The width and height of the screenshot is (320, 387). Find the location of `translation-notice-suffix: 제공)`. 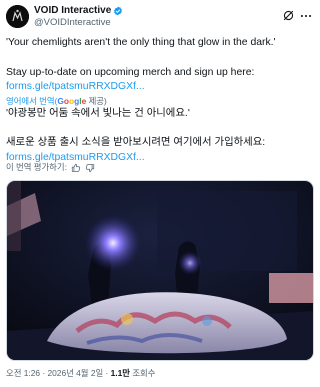

translation-notice-suffix: 제공) is located at coordinates (96, 100).